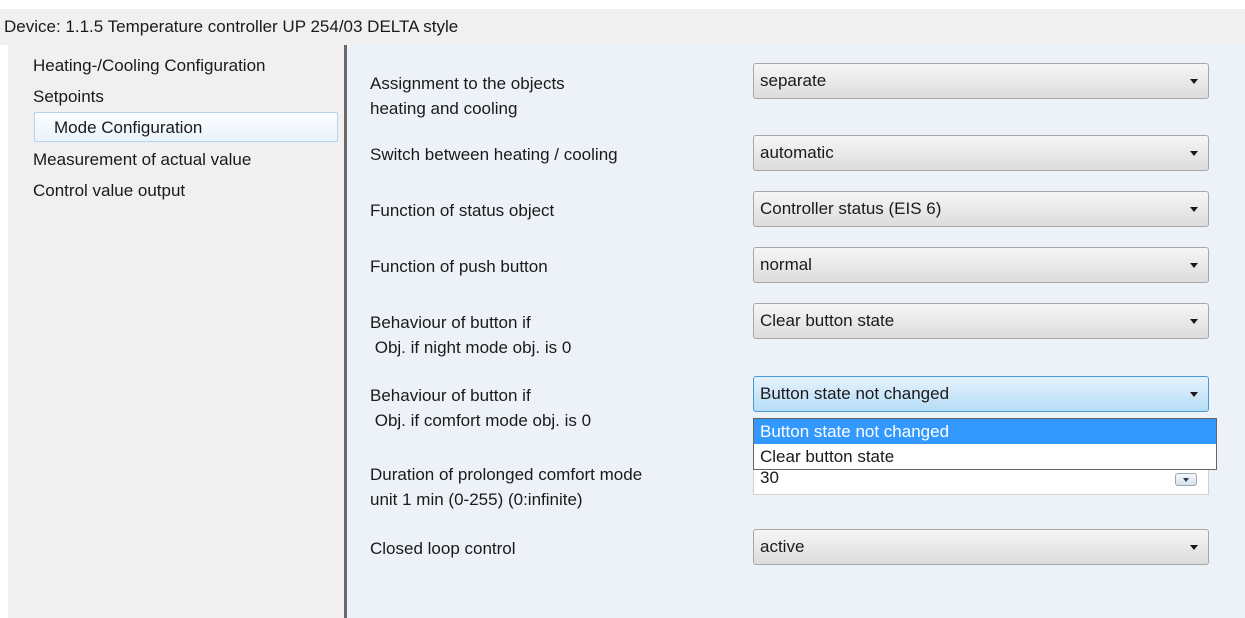 The image size is (1245, 618). Describe the element at coordinates (981, 153) in the screenshot. I see `switch-heat-cool-dropdown: automatic` at that location.